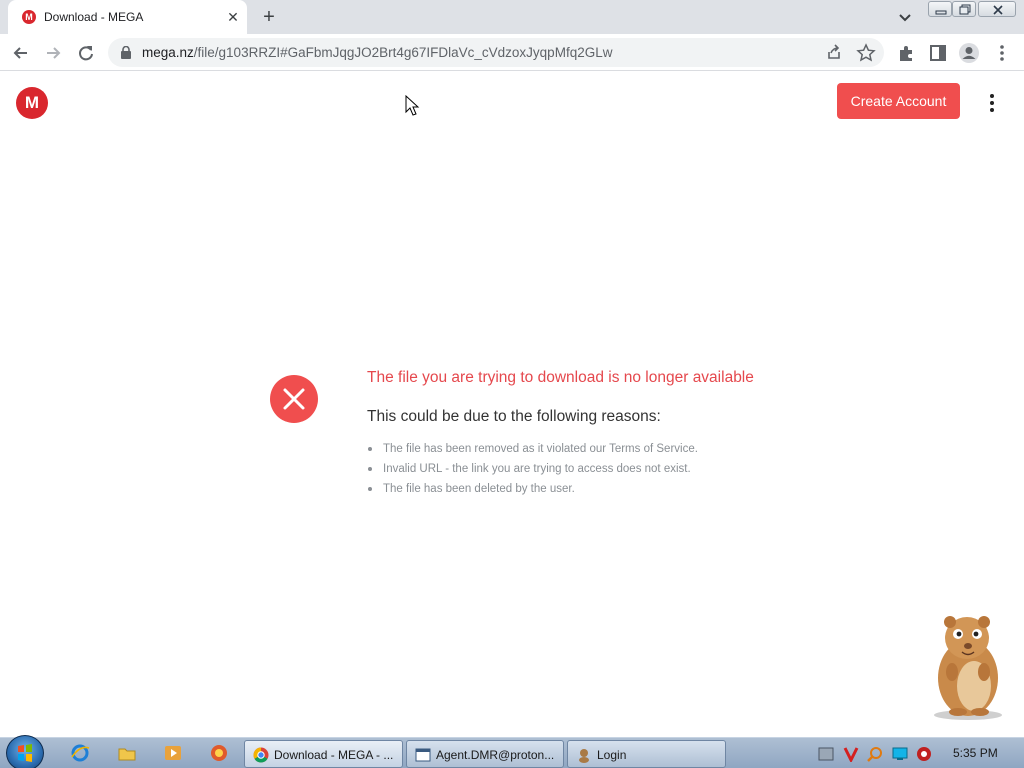 Image resolution: width=1024 pixels, height=768 pixels. Describe the element at coordinates (906, 53) in the screenshot. I see `extensions-puzzle-icon` at that location.